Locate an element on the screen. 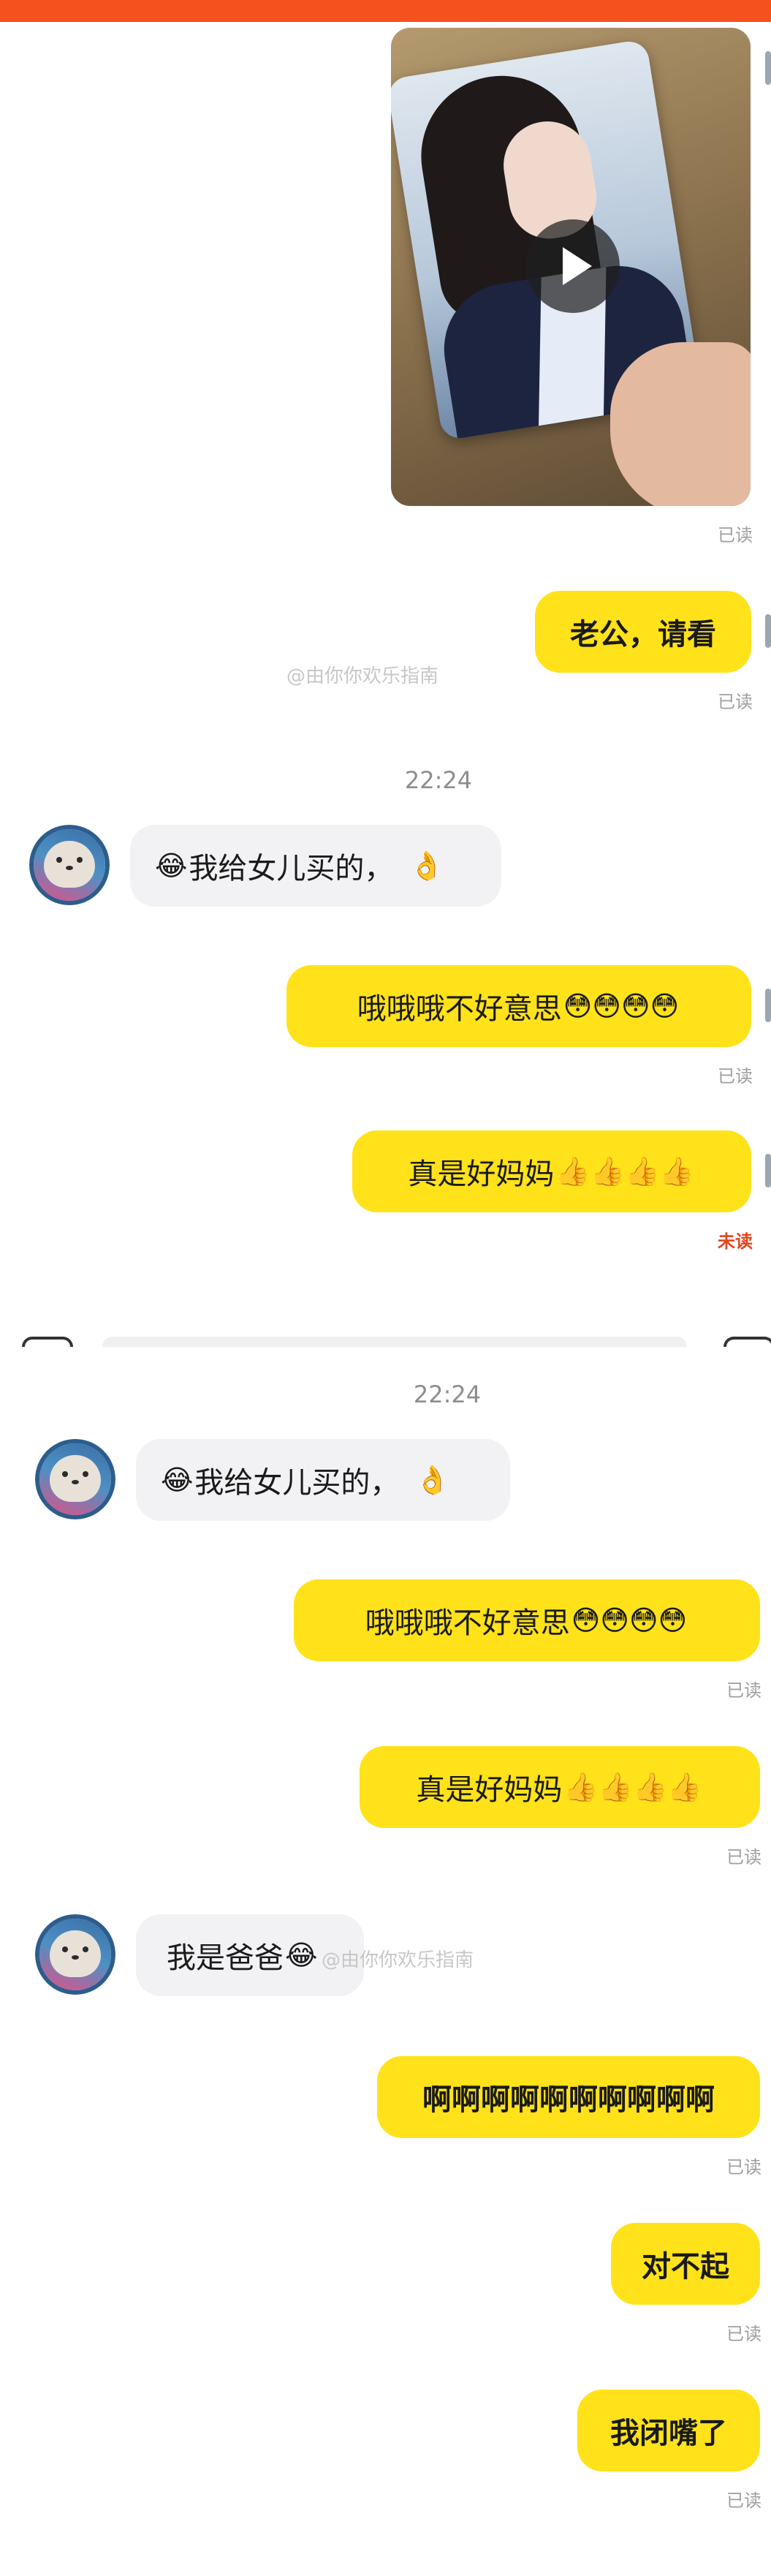 The image size is (771, 2576). message-bubble-right: 对不起 is located at coordinates (685, 2264).